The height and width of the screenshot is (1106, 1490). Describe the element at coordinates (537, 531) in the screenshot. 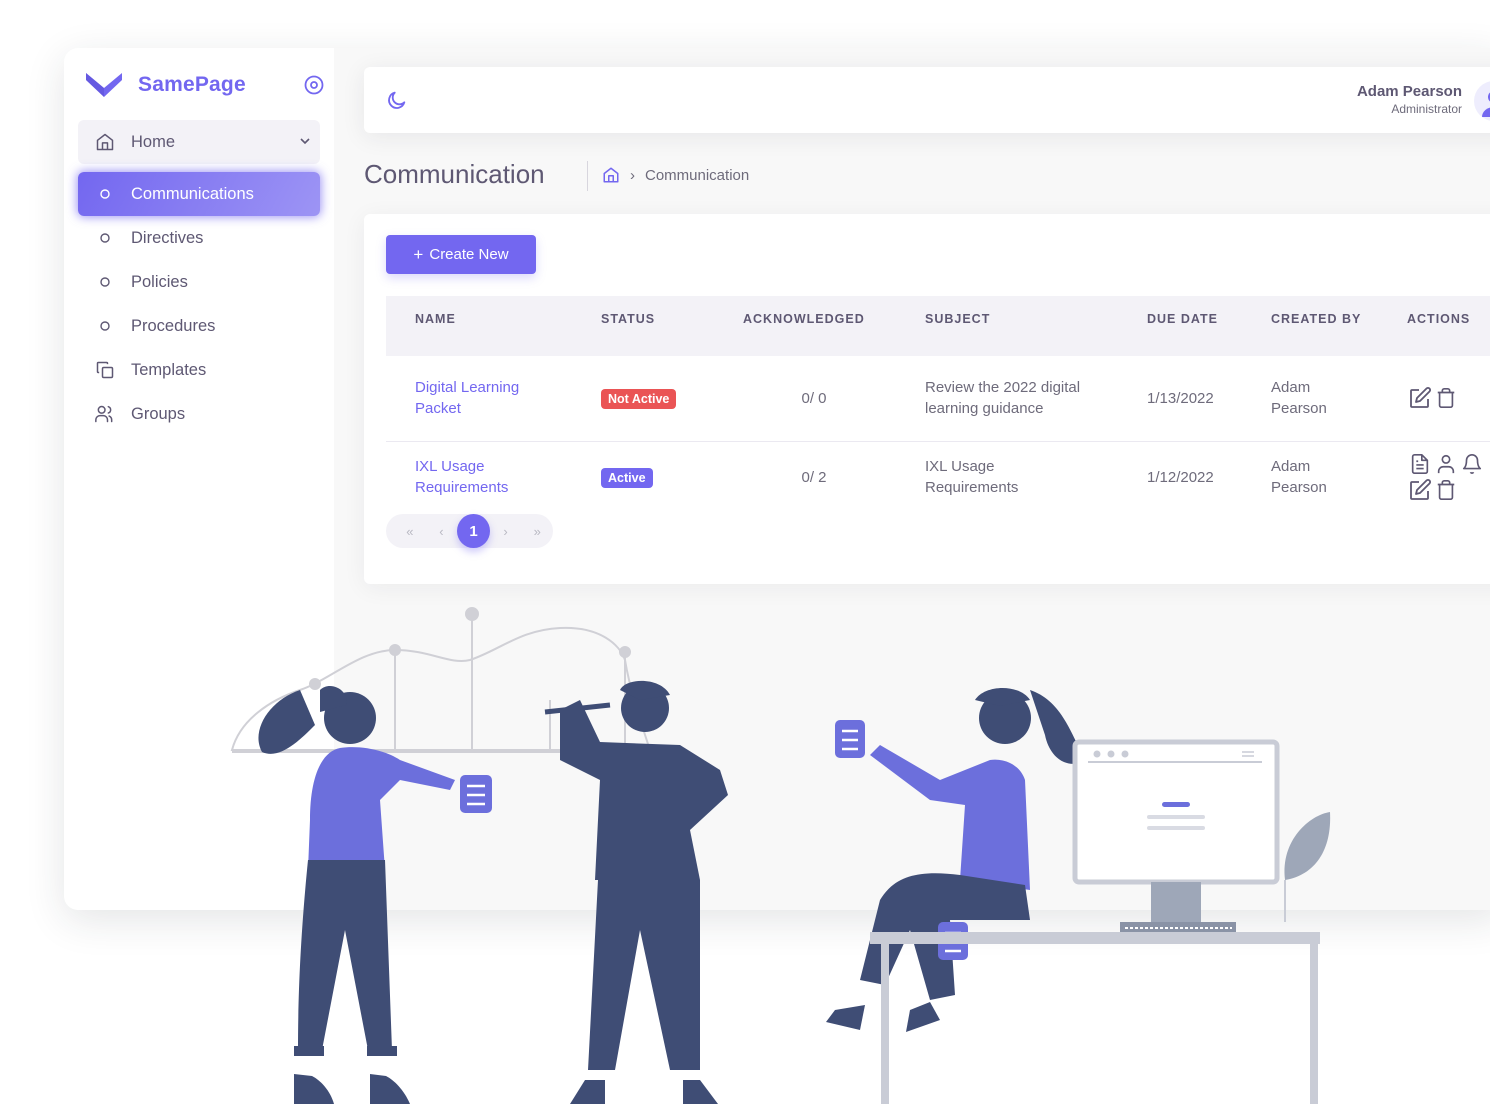

I see `pagination-last: »` at that location.